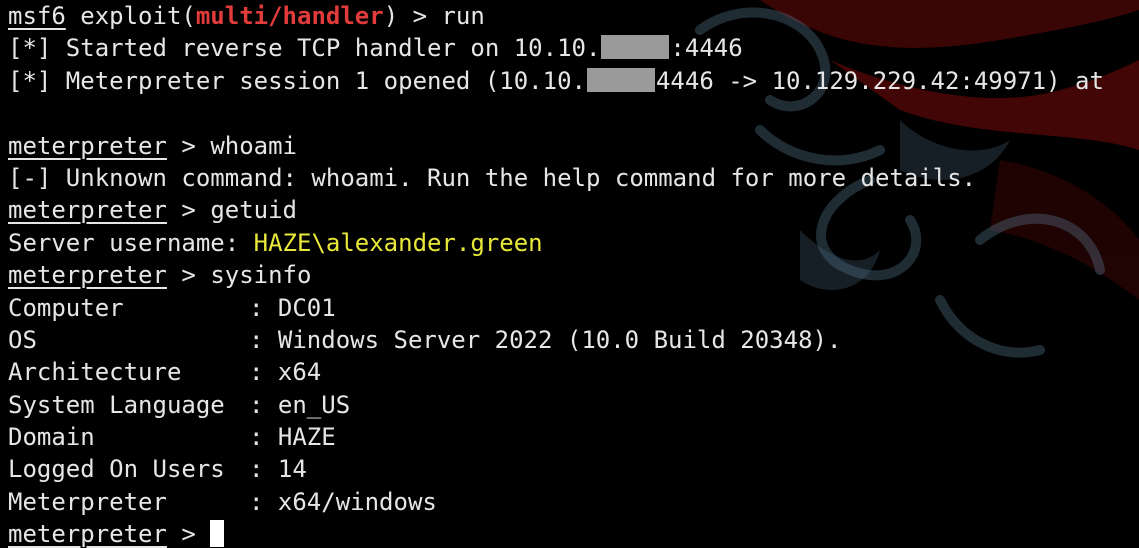  I want to click on sysinfo-key: Logged On Users, so click(116, 469).